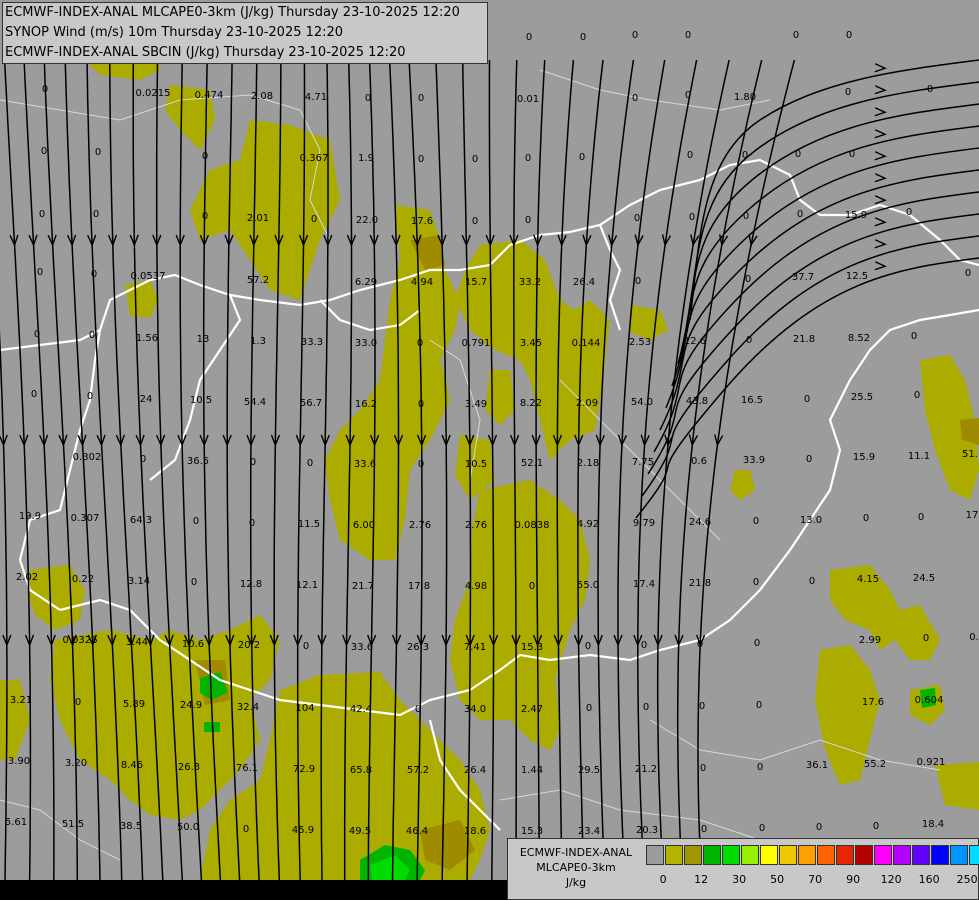 Image resolution: width=979 pixels, height=900 pixels. What do you see at coordinates (362, 647) in the screenshot?
I see `value-label: 33.6` at bounding box center [362, 647].